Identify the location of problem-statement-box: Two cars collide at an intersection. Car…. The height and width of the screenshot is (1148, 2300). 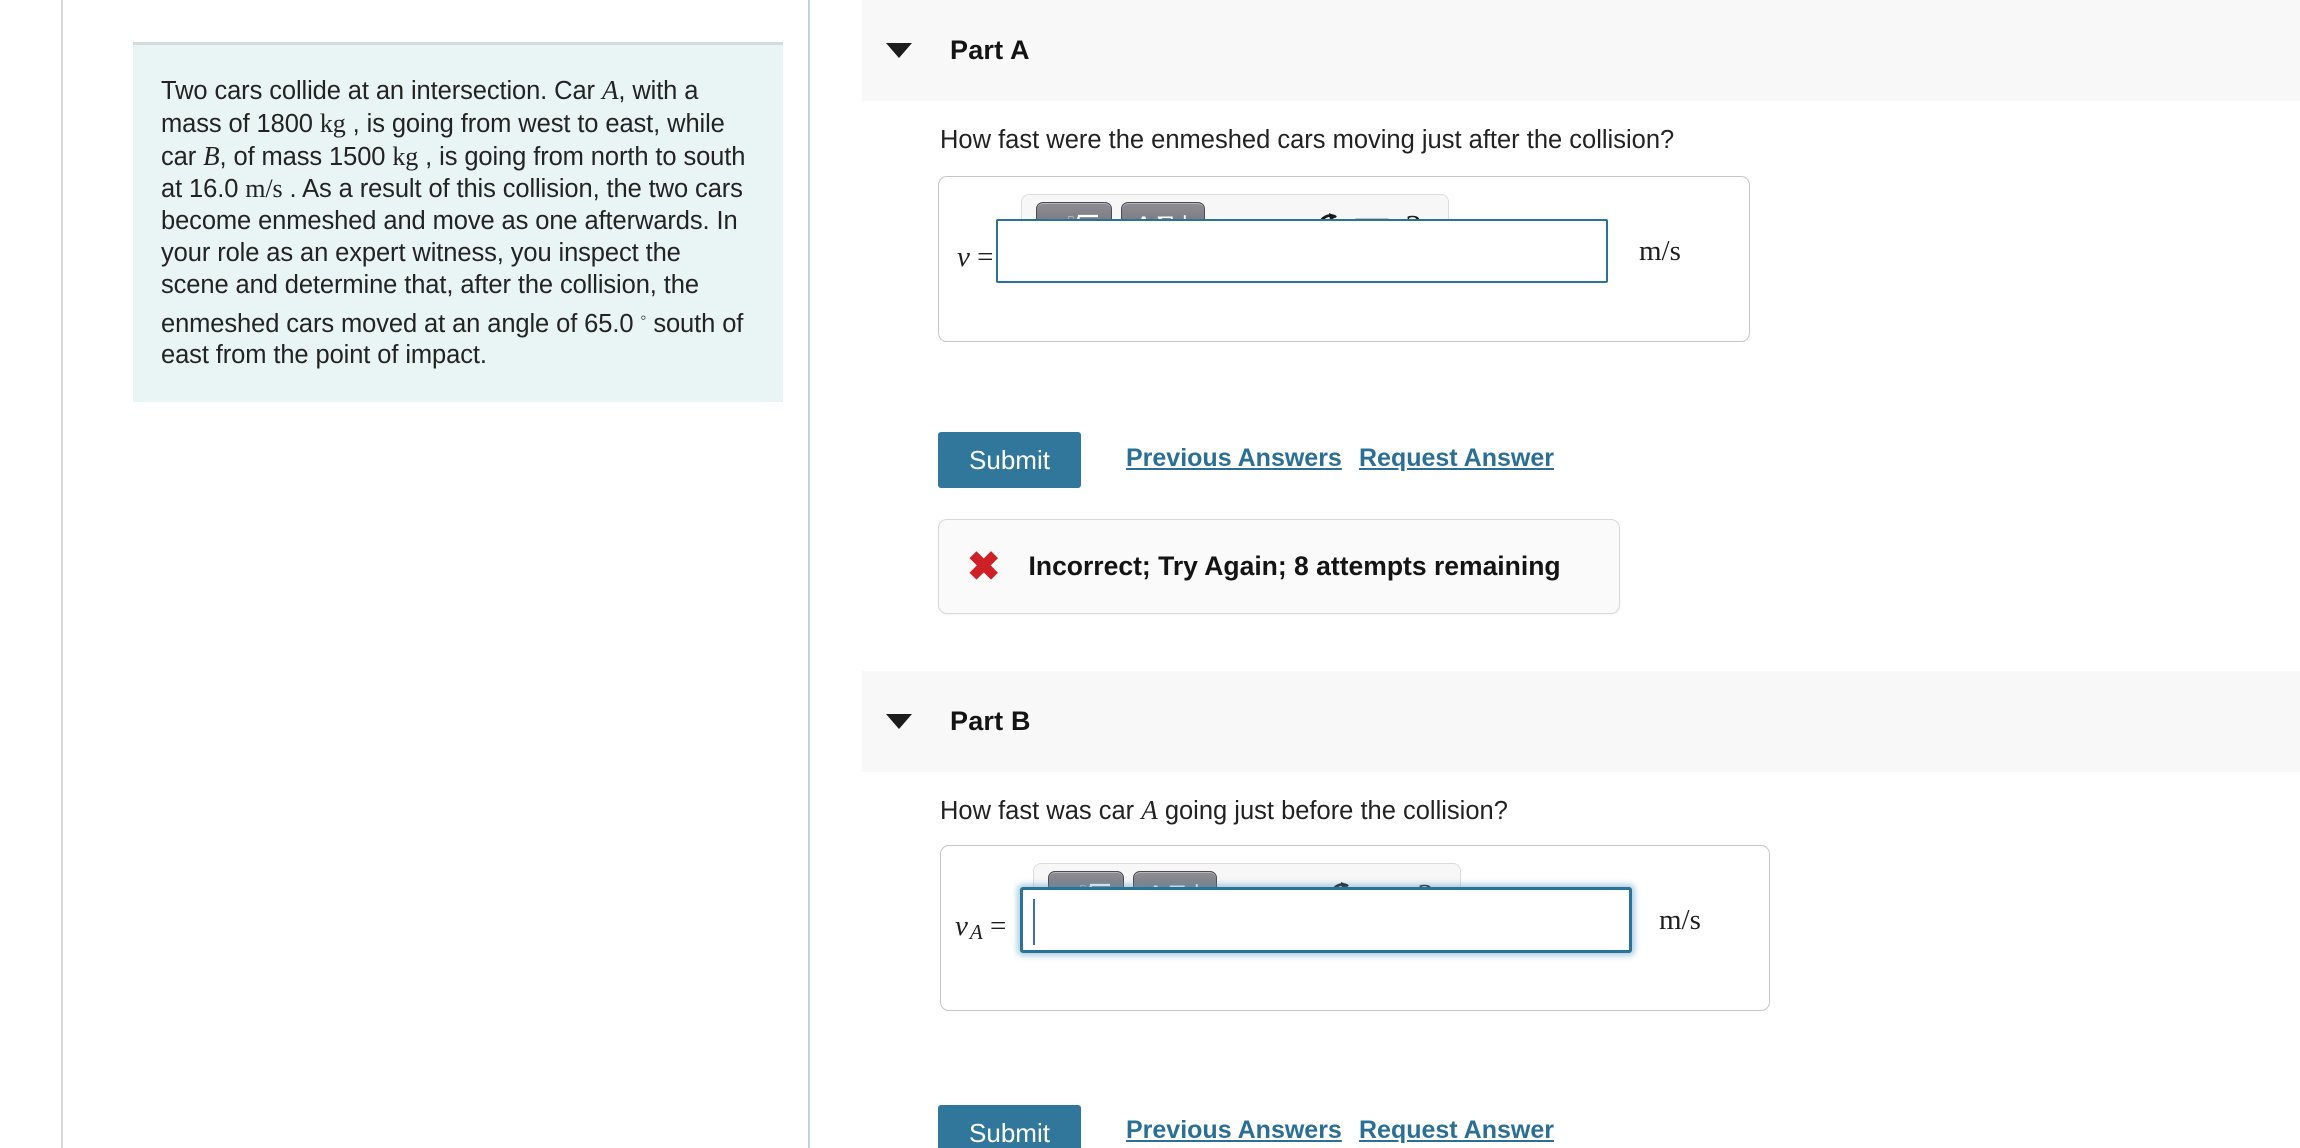
(458, 222).